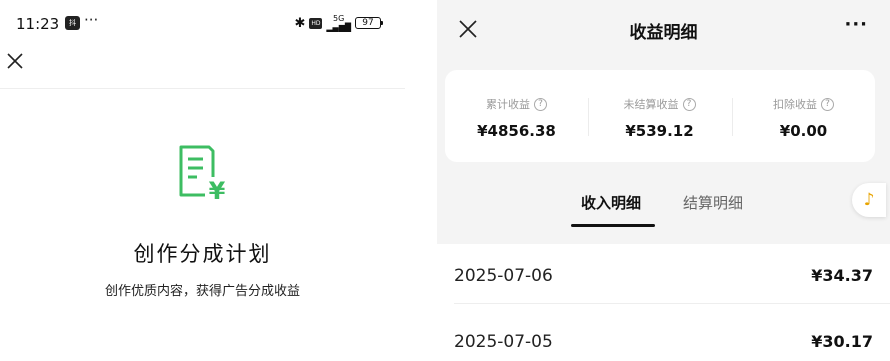 This screenshot has width=890, height=361. What do you see at coordinates (842, 275) in the screenshot?
I see `record-amount: ¥34.37` at bounding box center [842, 275].